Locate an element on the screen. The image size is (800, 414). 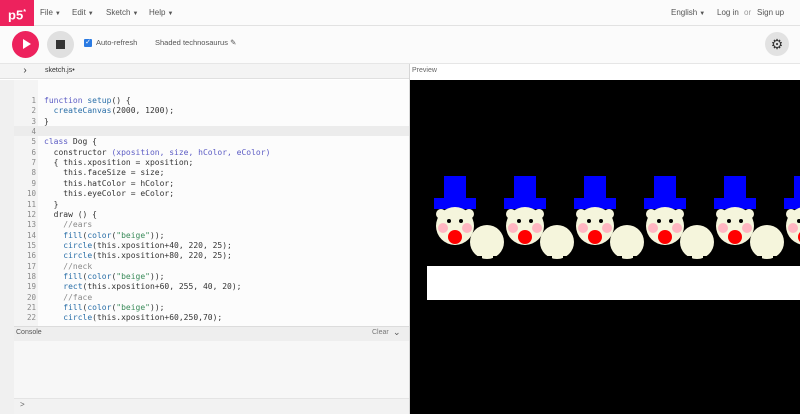
auto-refresh-checkbox: ✓ is located at coordinates (88, 43).